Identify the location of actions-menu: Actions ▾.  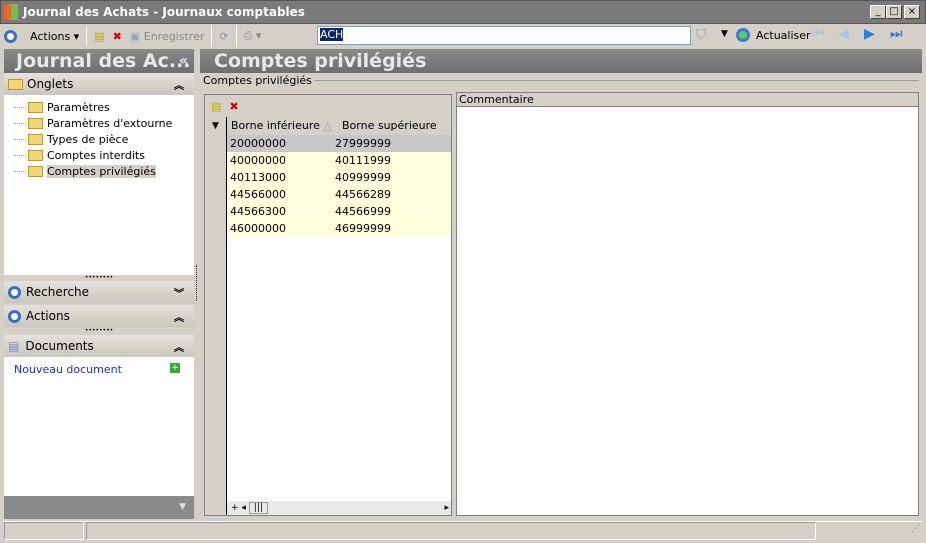
(54, 36).